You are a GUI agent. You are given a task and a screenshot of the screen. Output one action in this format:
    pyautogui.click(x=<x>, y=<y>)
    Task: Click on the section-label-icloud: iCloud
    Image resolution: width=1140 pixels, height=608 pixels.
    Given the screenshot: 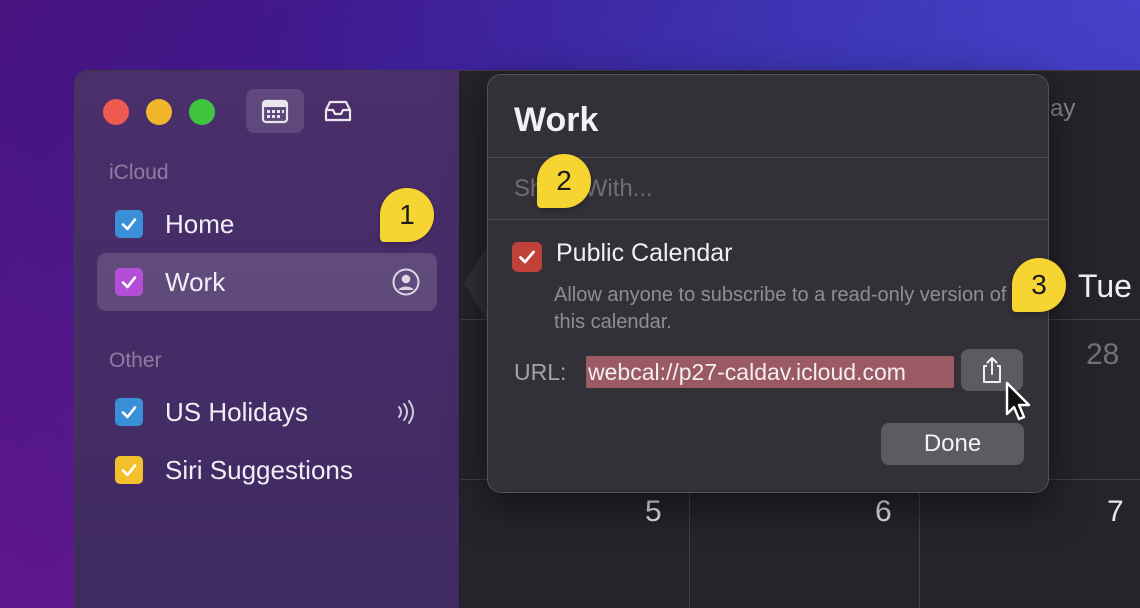 What is the action you would take?
    pyautogui.click(x=139, y=172)
    